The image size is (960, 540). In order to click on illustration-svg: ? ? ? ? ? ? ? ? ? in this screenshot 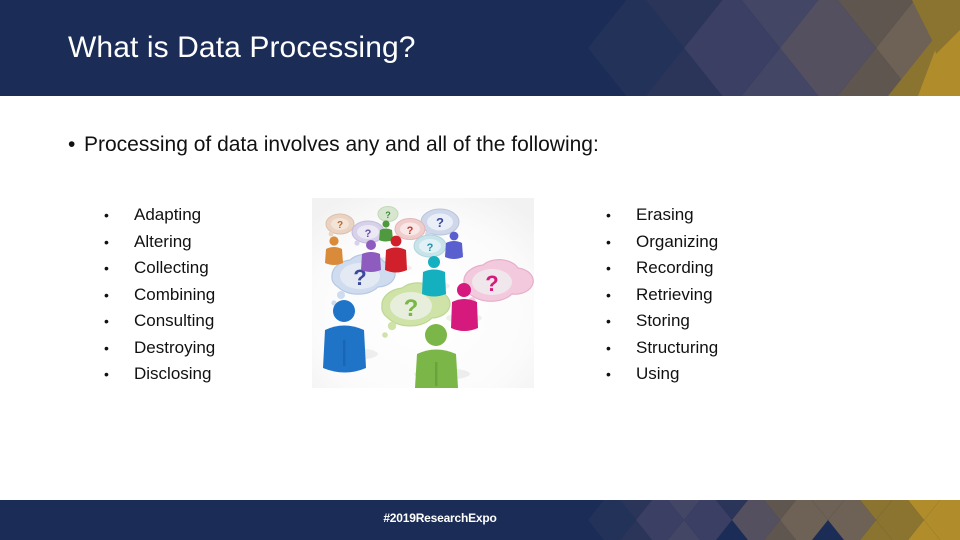, I will do `click(423, 293)`.